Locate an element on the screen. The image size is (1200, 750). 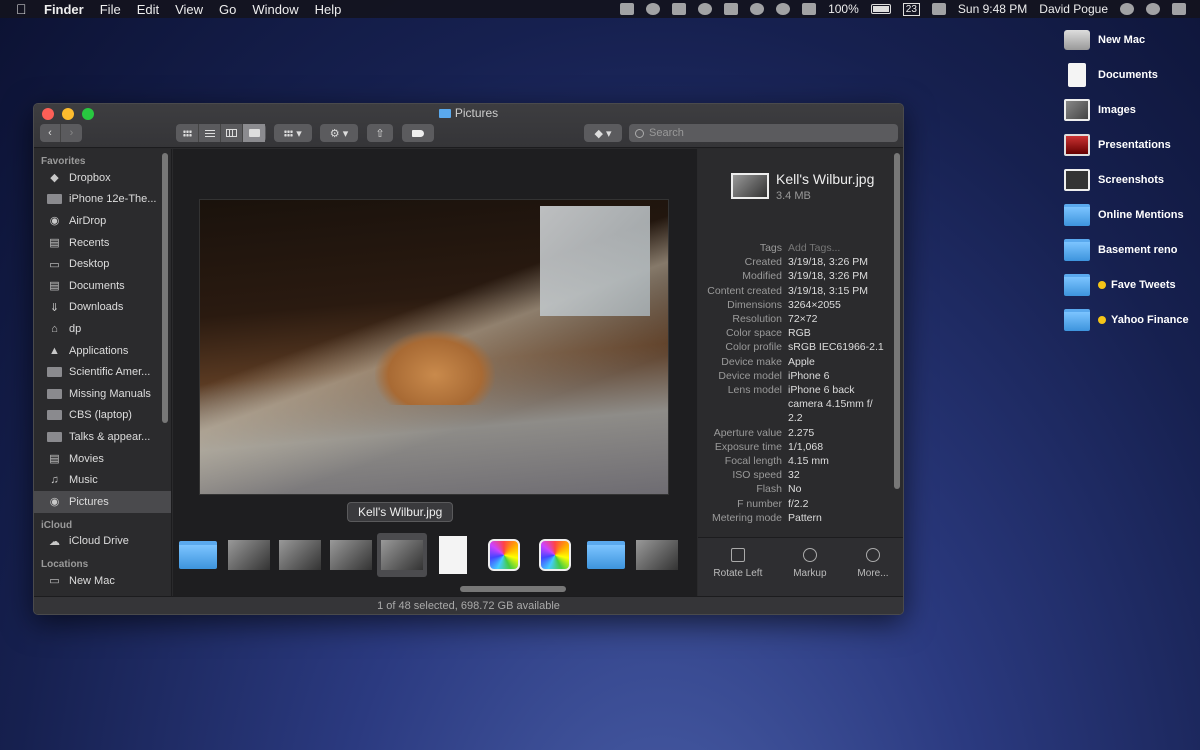
sidebar-scrollbar is located at coordinates (165, 288).